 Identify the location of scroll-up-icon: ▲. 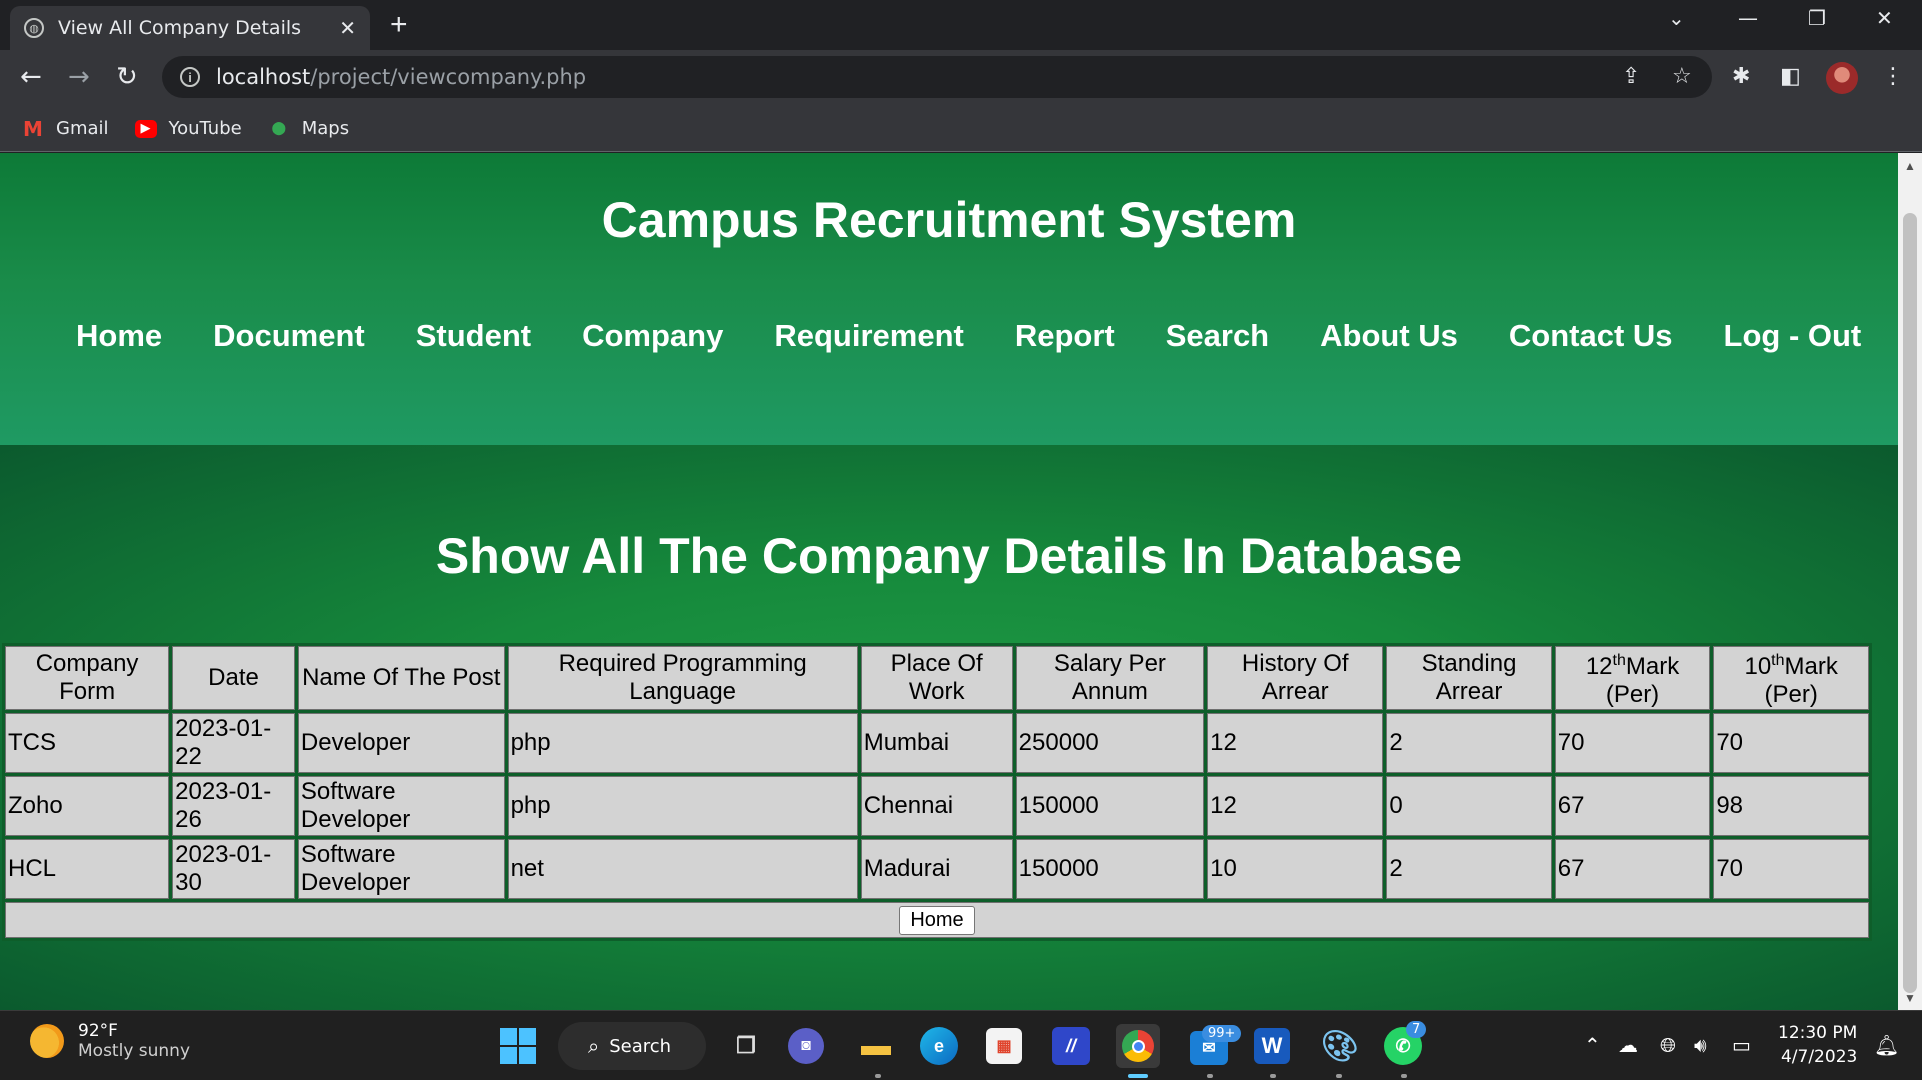
(1910, 166).